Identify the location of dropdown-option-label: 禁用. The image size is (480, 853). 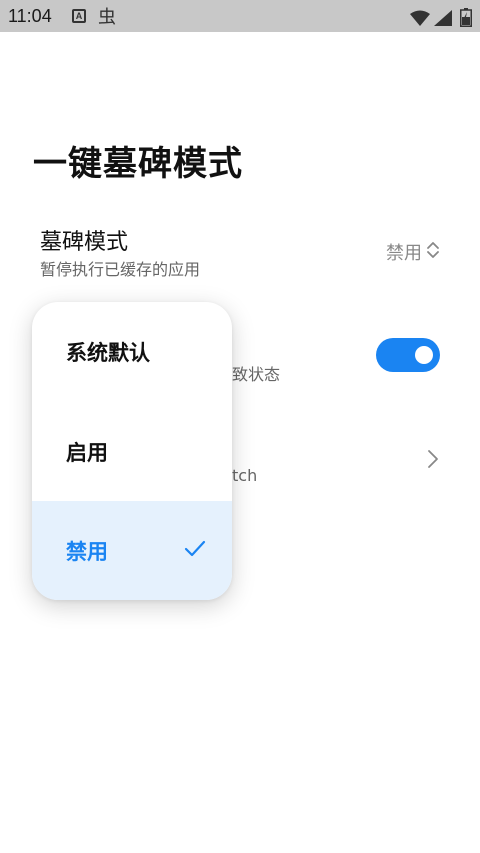
(87, 552).